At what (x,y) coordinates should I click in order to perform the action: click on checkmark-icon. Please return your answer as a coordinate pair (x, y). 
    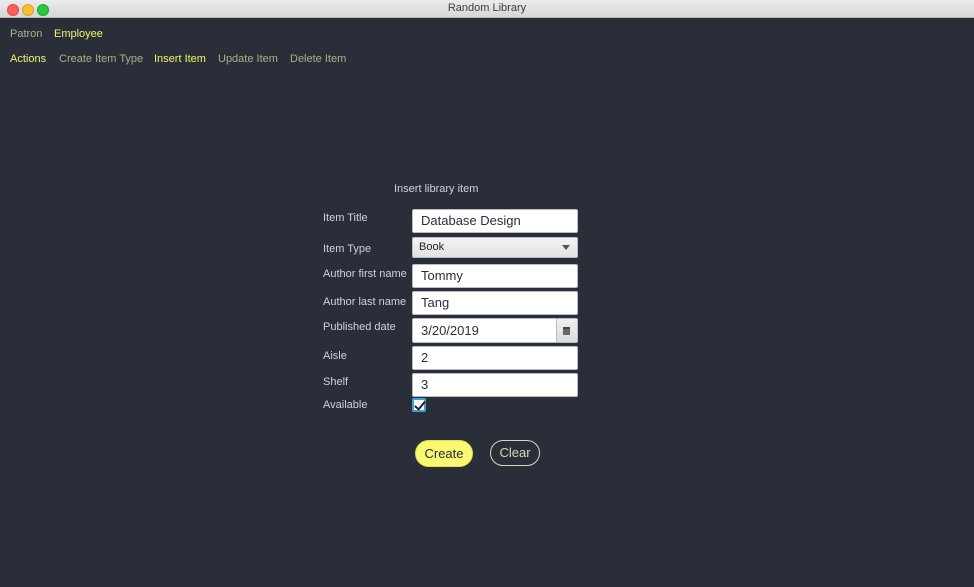
    Looking at the image, I should click on (420, 404).